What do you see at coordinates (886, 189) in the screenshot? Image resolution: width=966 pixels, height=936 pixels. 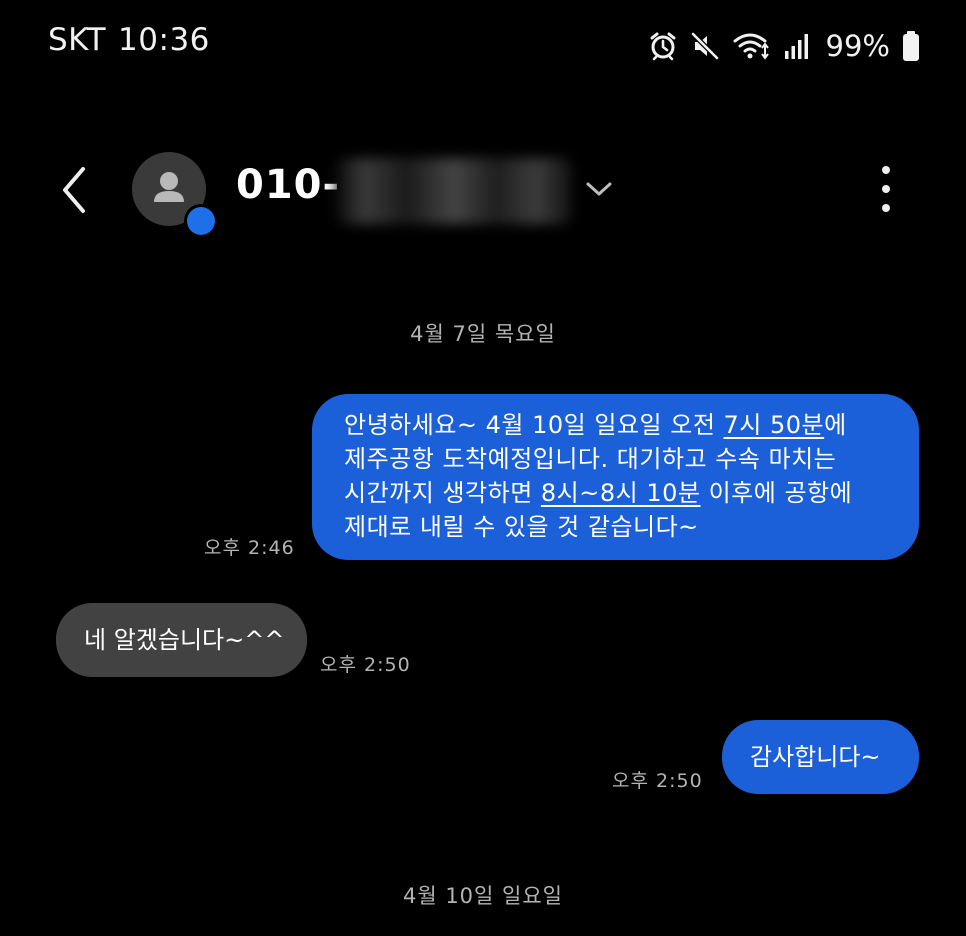 I see `more-options-button` at bounding box center [886, 189].